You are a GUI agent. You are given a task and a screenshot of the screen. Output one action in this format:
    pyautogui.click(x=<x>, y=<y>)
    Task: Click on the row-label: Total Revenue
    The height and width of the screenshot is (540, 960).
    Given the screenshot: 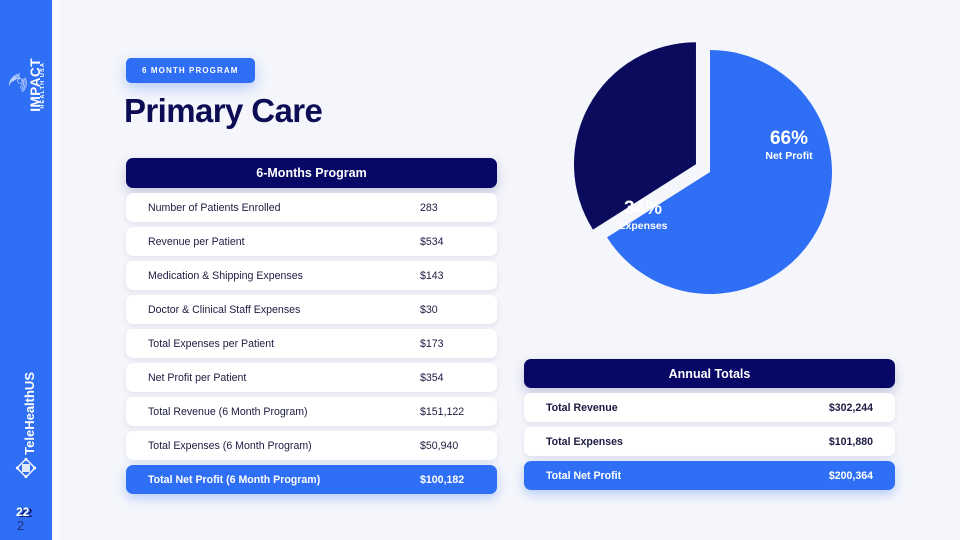 What is the action you would take?
    pyautogui.click(x=582, y=407)
    